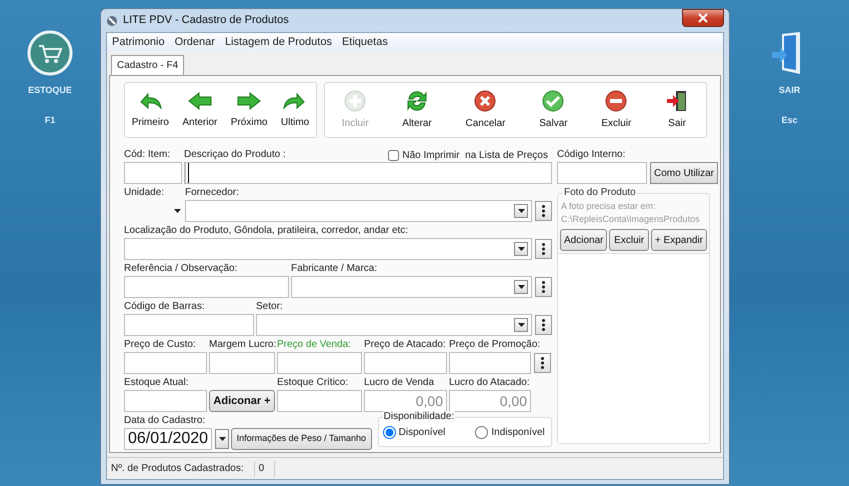 This screenshot has width=849, height=486. What do you see at coordinates (147, 155) in the screenshot?
I see `field-label: Cód: Item:` at bounding box center [147, 155].